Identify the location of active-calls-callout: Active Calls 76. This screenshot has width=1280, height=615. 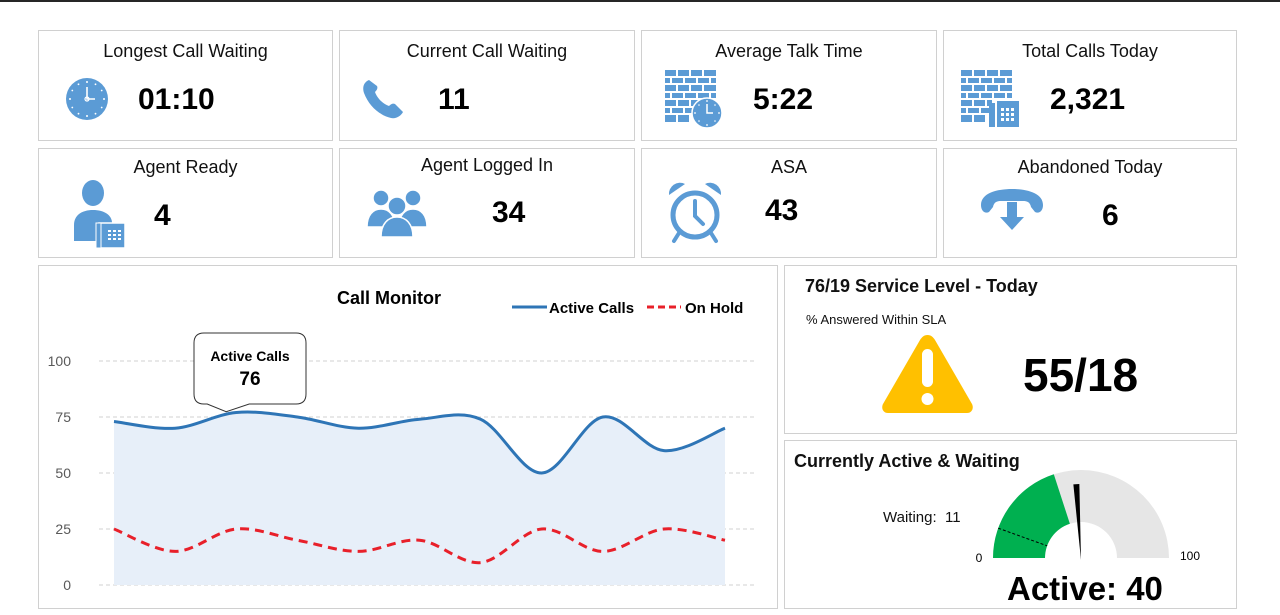
(250, 372).